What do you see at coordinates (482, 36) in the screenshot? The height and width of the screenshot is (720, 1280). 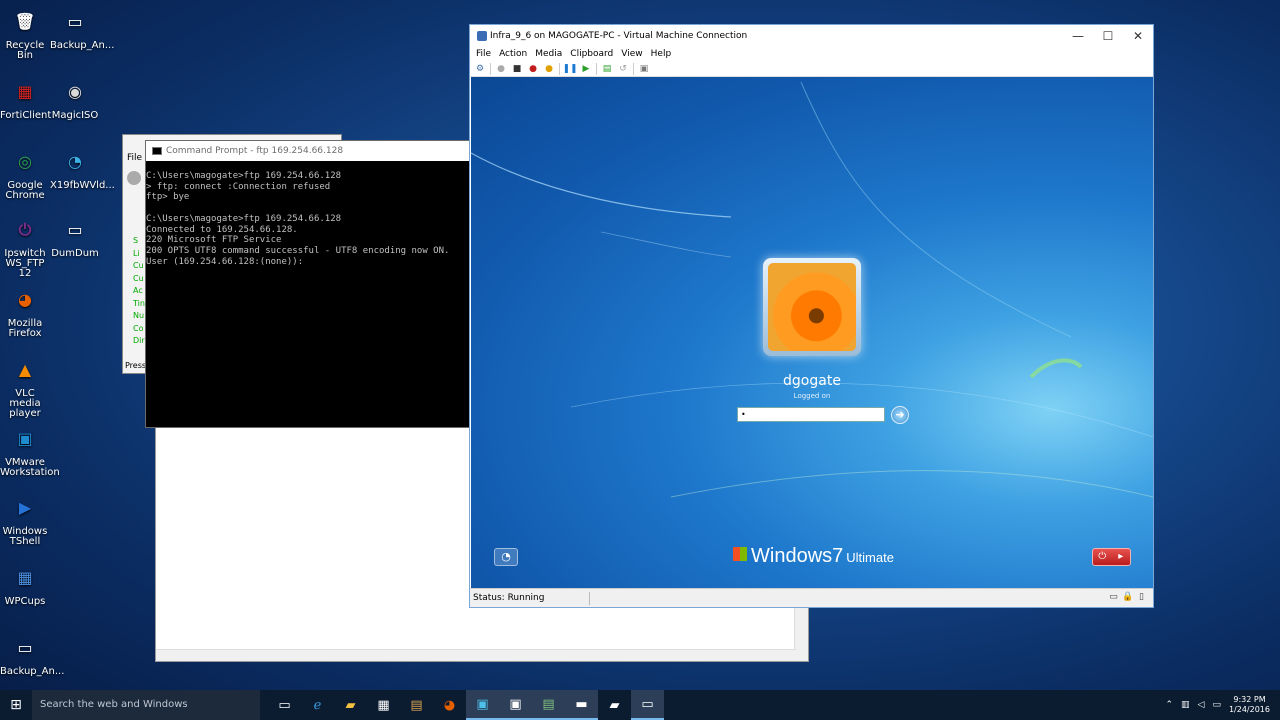 I see `vm-app-icon` at bounding box center [482, 36].